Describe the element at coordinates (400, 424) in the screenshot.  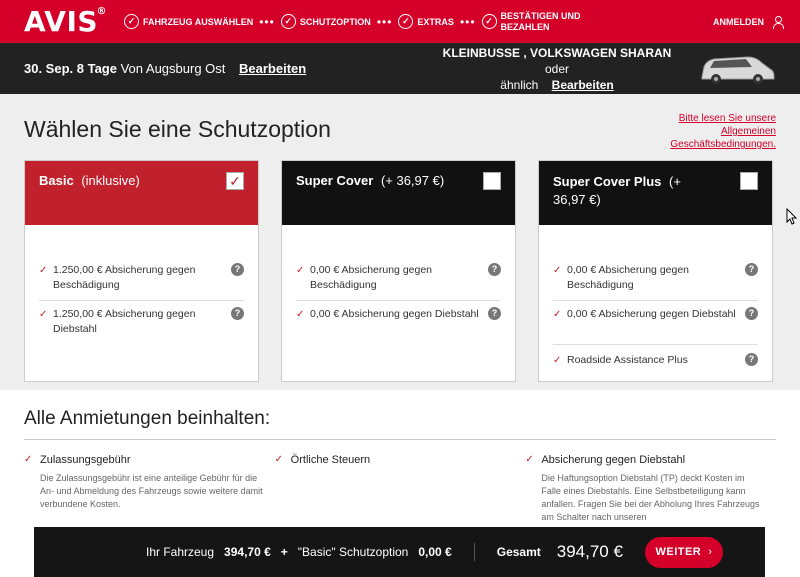
I see `inclusions-title: Alle Anmietungen beinhalten:` at that location.